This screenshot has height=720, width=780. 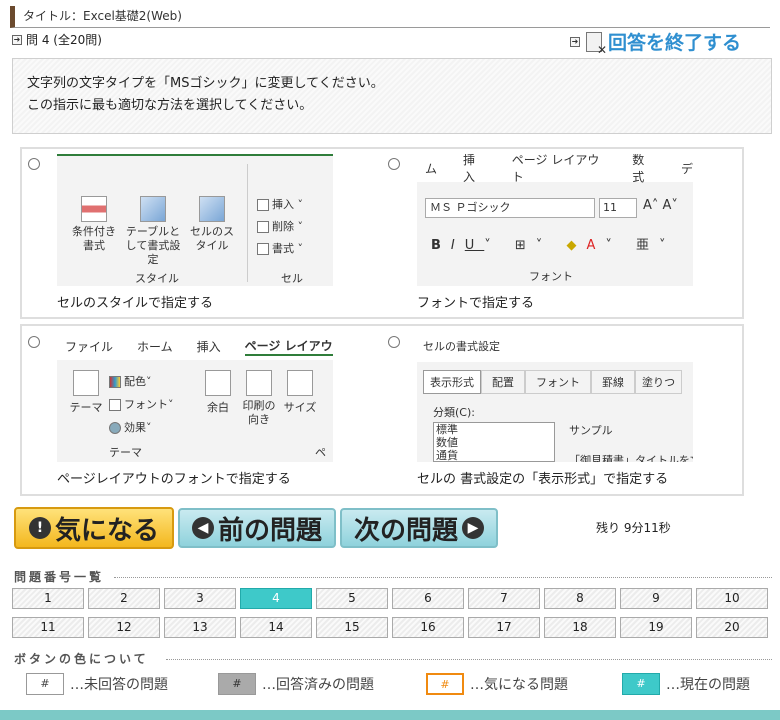 What do you see at coordinates (428, 598) in the screenshot?
I see `question-number-button: 6` at bounding box center [428, 598].